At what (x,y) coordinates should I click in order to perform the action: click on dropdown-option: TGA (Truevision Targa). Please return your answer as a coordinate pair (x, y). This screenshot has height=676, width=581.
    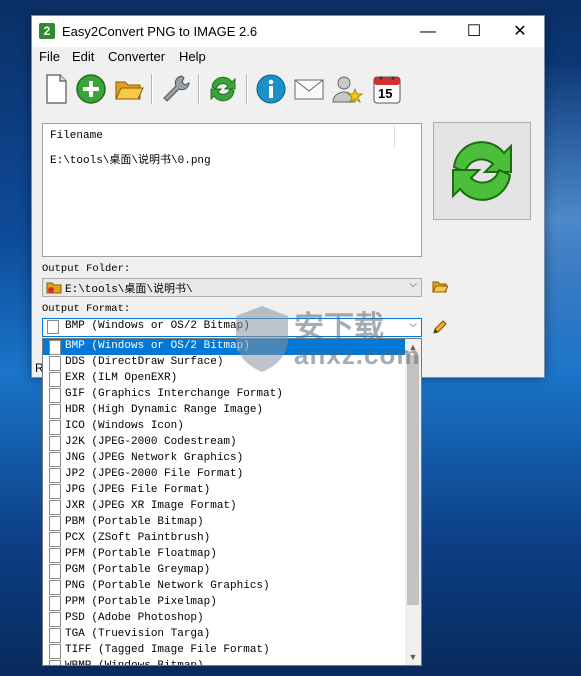
    Looking at the image, I should click on (224, 635).